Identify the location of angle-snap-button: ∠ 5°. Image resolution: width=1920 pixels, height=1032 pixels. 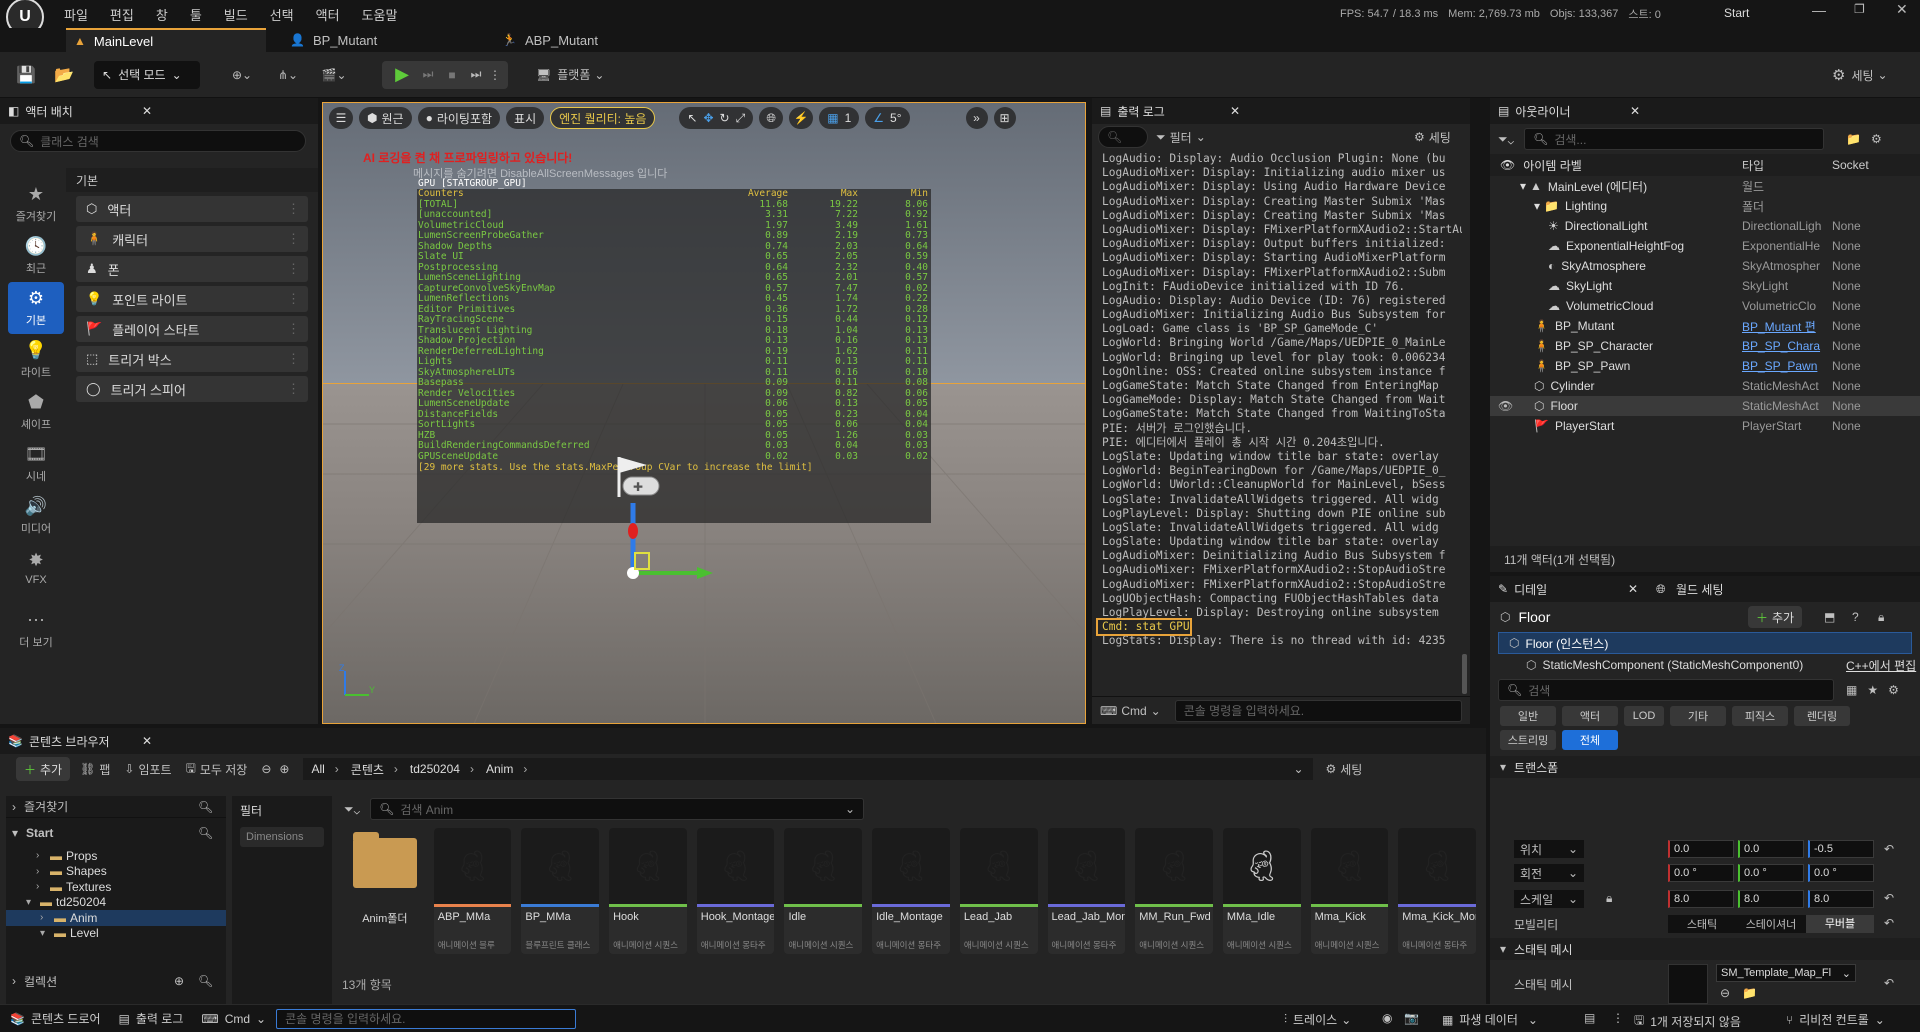
(887, 118).